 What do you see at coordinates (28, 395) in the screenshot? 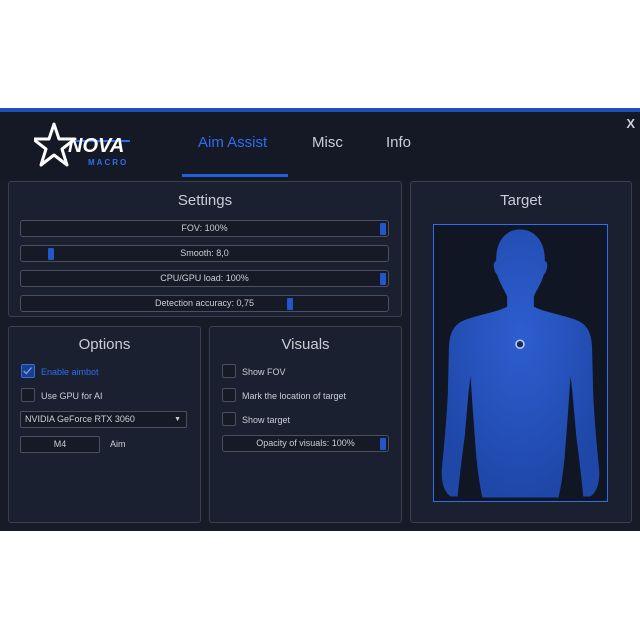
I see `use-gpu-checkbox` at bounding box center [28, 395].